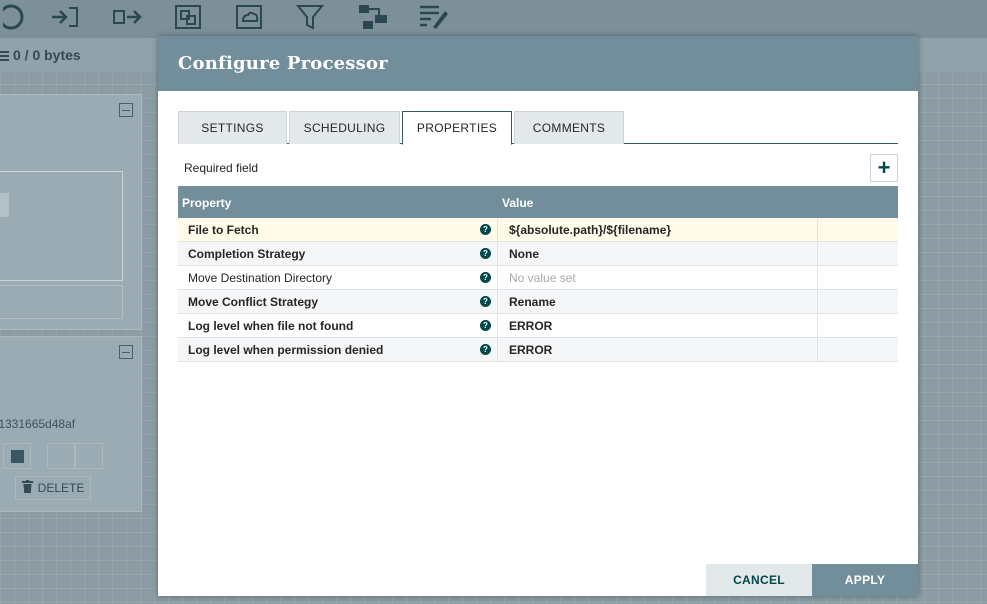  I want to click on property-cell: File to Fetch ?, so click(338, 230).